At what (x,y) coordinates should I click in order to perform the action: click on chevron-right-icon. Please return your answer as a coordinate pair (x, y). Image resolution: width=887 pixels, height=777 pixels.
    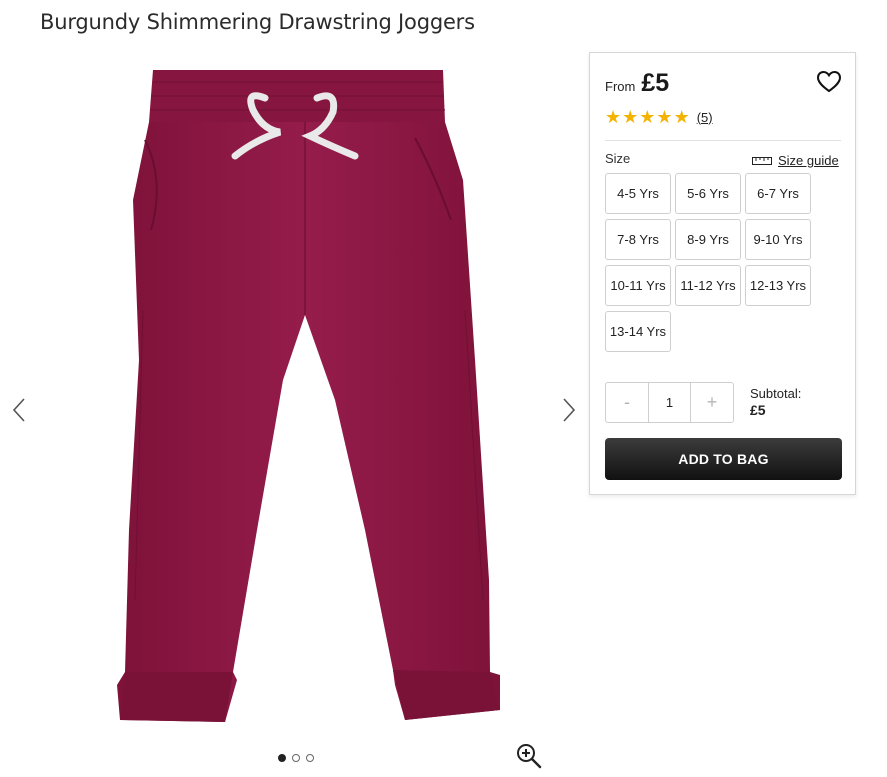
    Looking at the image, I should click on (569, 410).